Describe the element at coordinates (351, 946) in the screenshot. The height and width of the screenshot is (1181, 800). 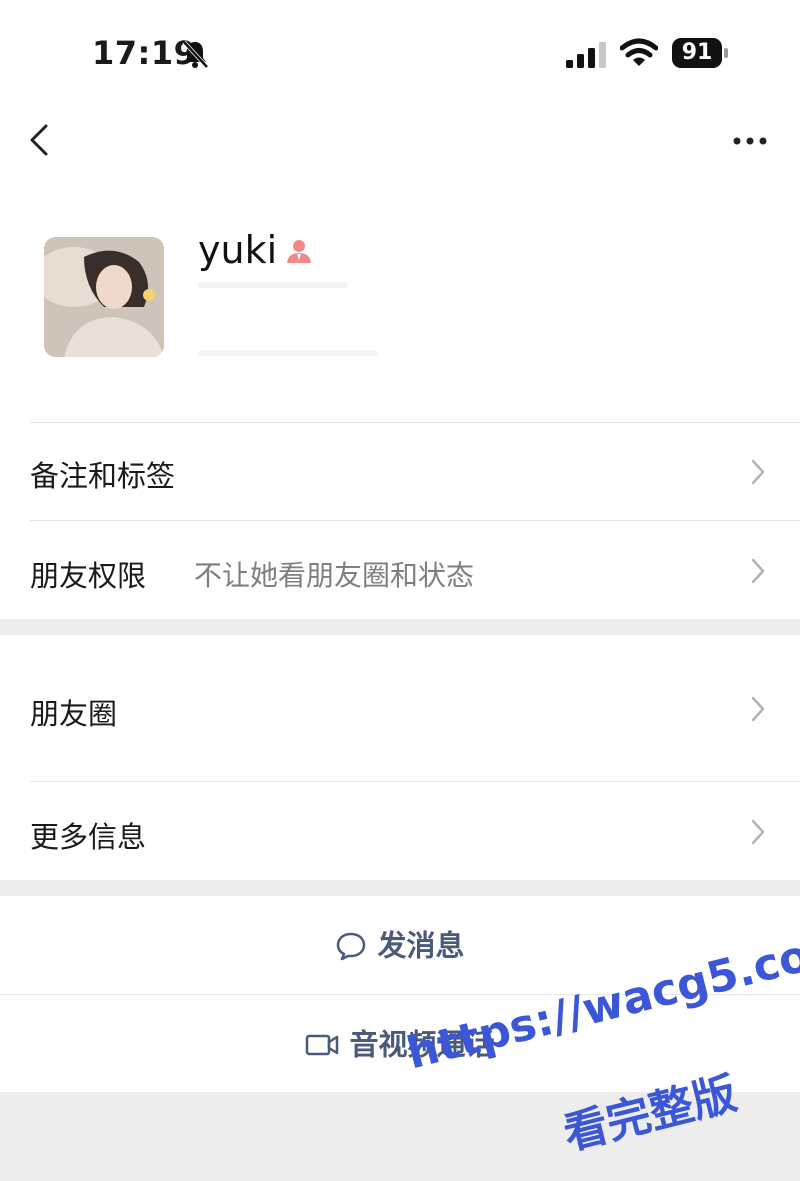
I see `chat-bubble-icon` at that location.